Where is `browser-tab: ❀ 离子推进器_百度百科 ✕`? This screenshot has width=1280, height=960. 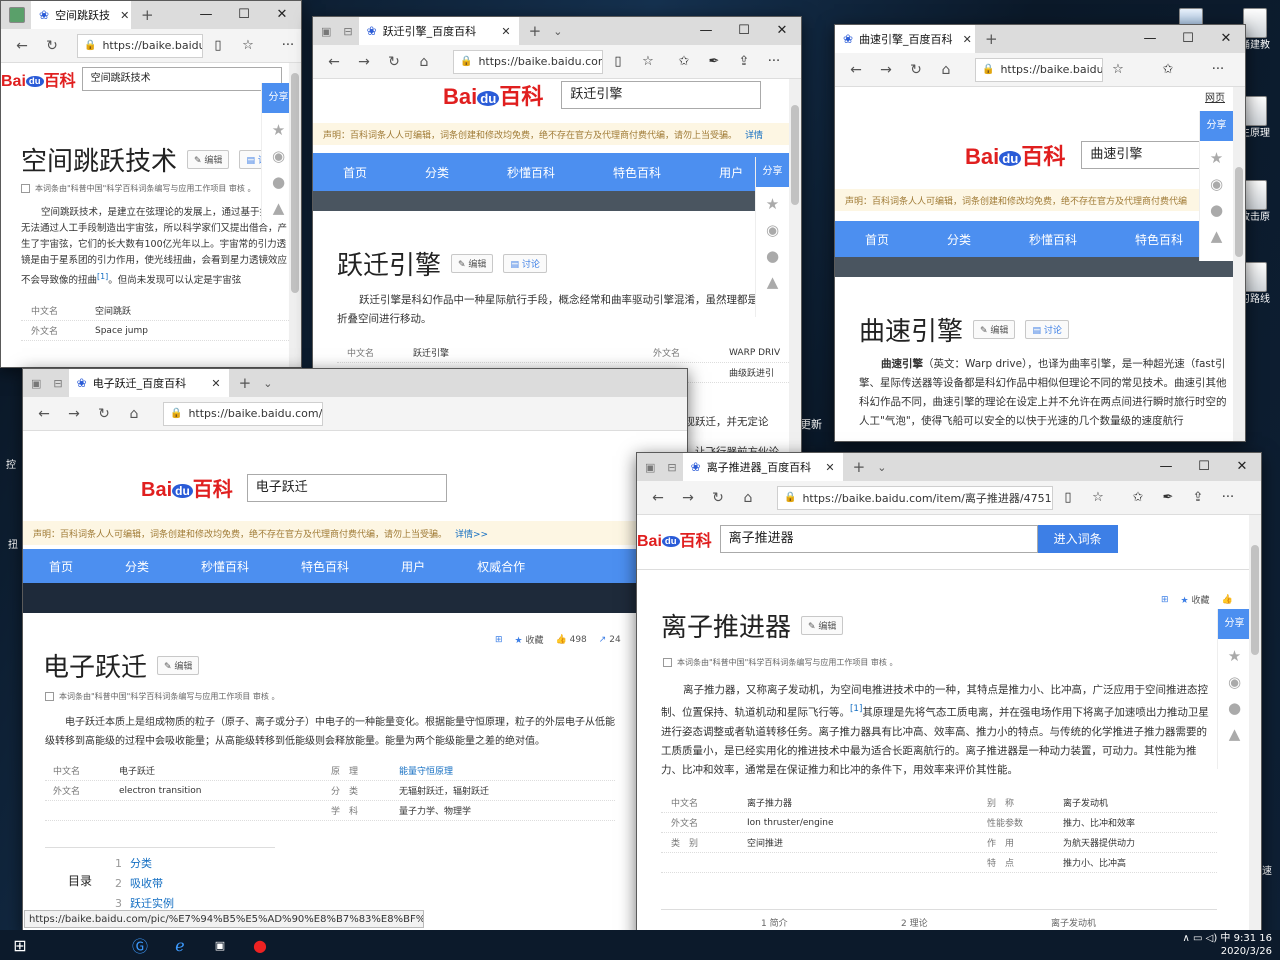 browser-tab: ❀ 离子推进器_百度百科 ✕ is located at coordinates (762, 467).